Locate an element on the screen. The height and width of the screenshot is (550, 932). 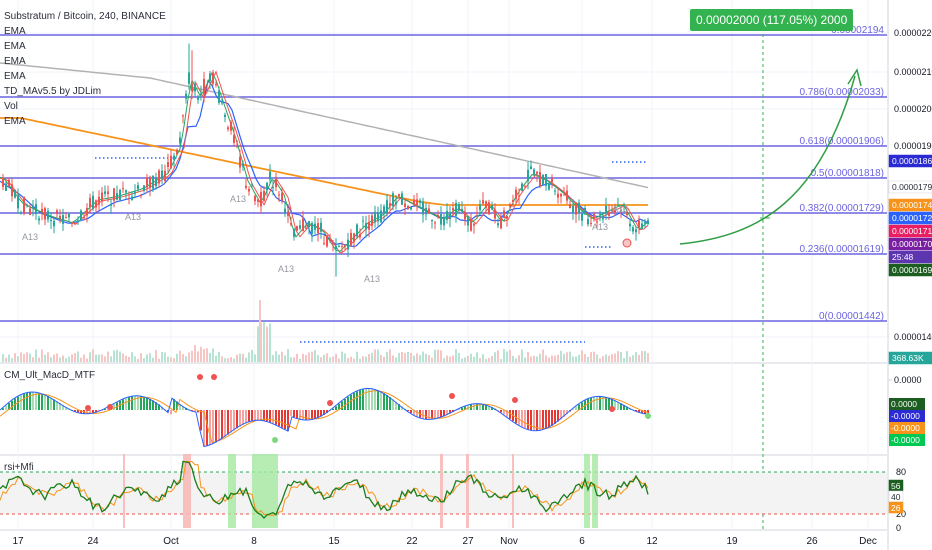
price-tag-label: 25:48 is located at coordinates (903, 257).